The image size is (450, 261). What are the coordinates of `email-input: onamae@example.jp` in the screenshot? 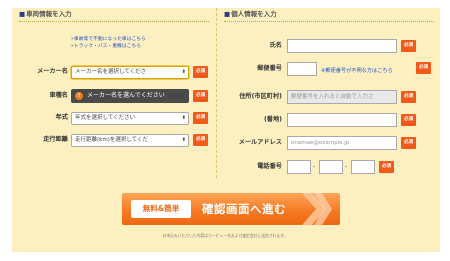 It's located at (342, 143).